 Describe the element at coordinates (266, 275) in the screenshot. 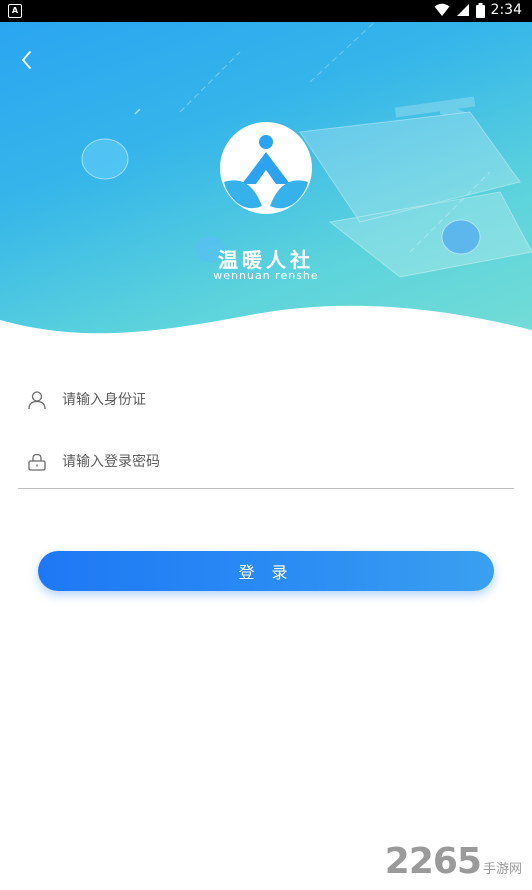

I see `brand-subtitle: wennuan renshe` at that location.